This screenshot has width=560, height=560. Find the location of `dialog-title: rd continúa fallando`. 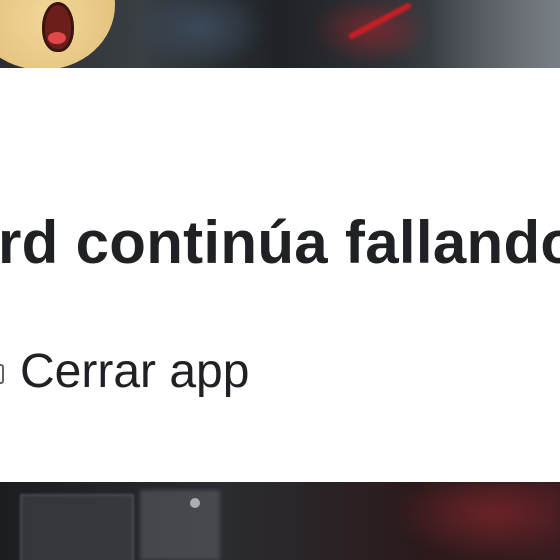

dialog-title: rd continúa fallando is located at coordinates (280, 242).